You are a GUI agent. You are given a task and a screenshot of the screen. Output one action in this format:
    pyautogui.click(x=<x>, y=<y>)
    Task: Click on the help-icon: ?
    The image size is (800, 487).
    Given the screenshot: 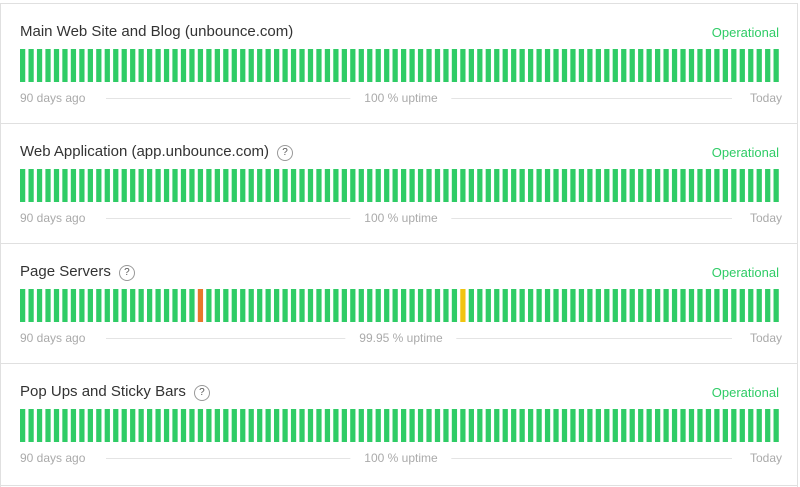 What is the action you would take?
    pyautogui.click(x=201, y=393)
    